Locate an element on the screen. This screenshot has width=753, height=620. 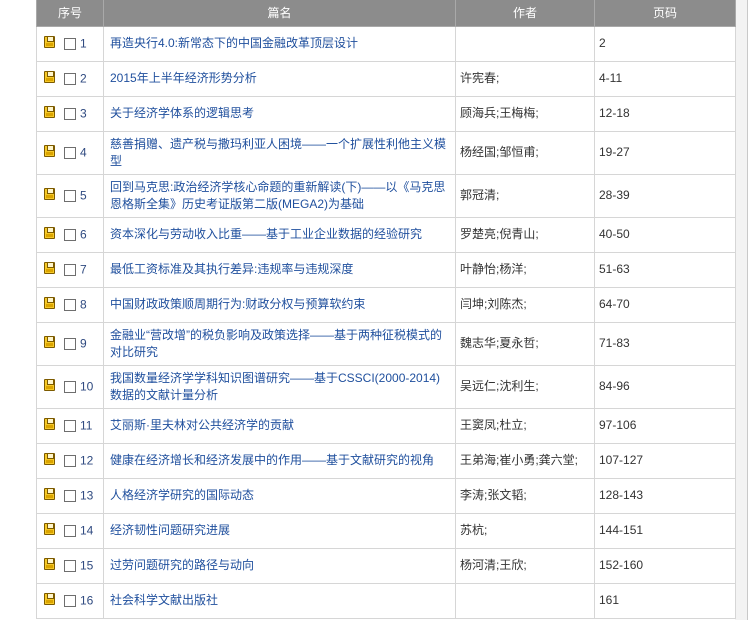
article-title-link: 慈善捐赠、遗产税与撒玛利亚人困境——一个扩展性利他主义模型 is located at coordinates (278, 152).